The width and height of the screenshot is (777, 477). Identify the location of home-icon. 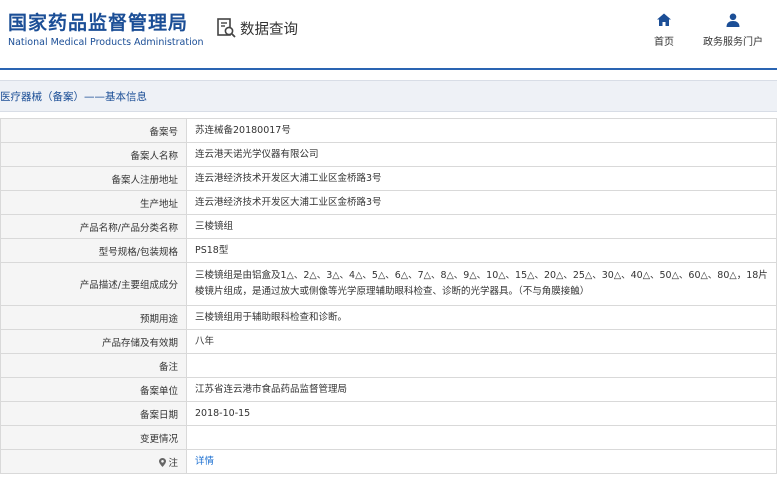
(664, 19).